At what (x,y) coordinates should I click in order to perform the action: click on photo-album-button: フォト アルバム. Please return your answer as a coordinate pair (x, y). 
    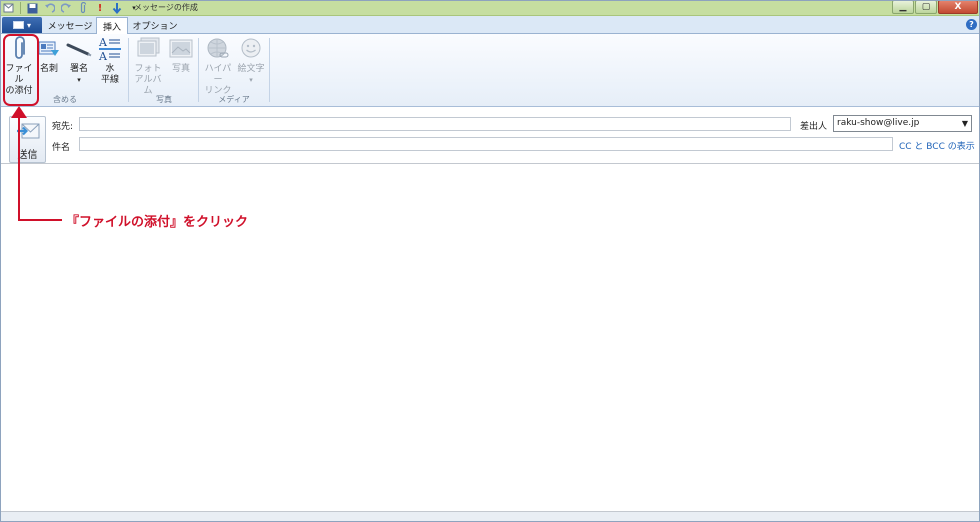
    Looking at the image, I should click on (148, 66).